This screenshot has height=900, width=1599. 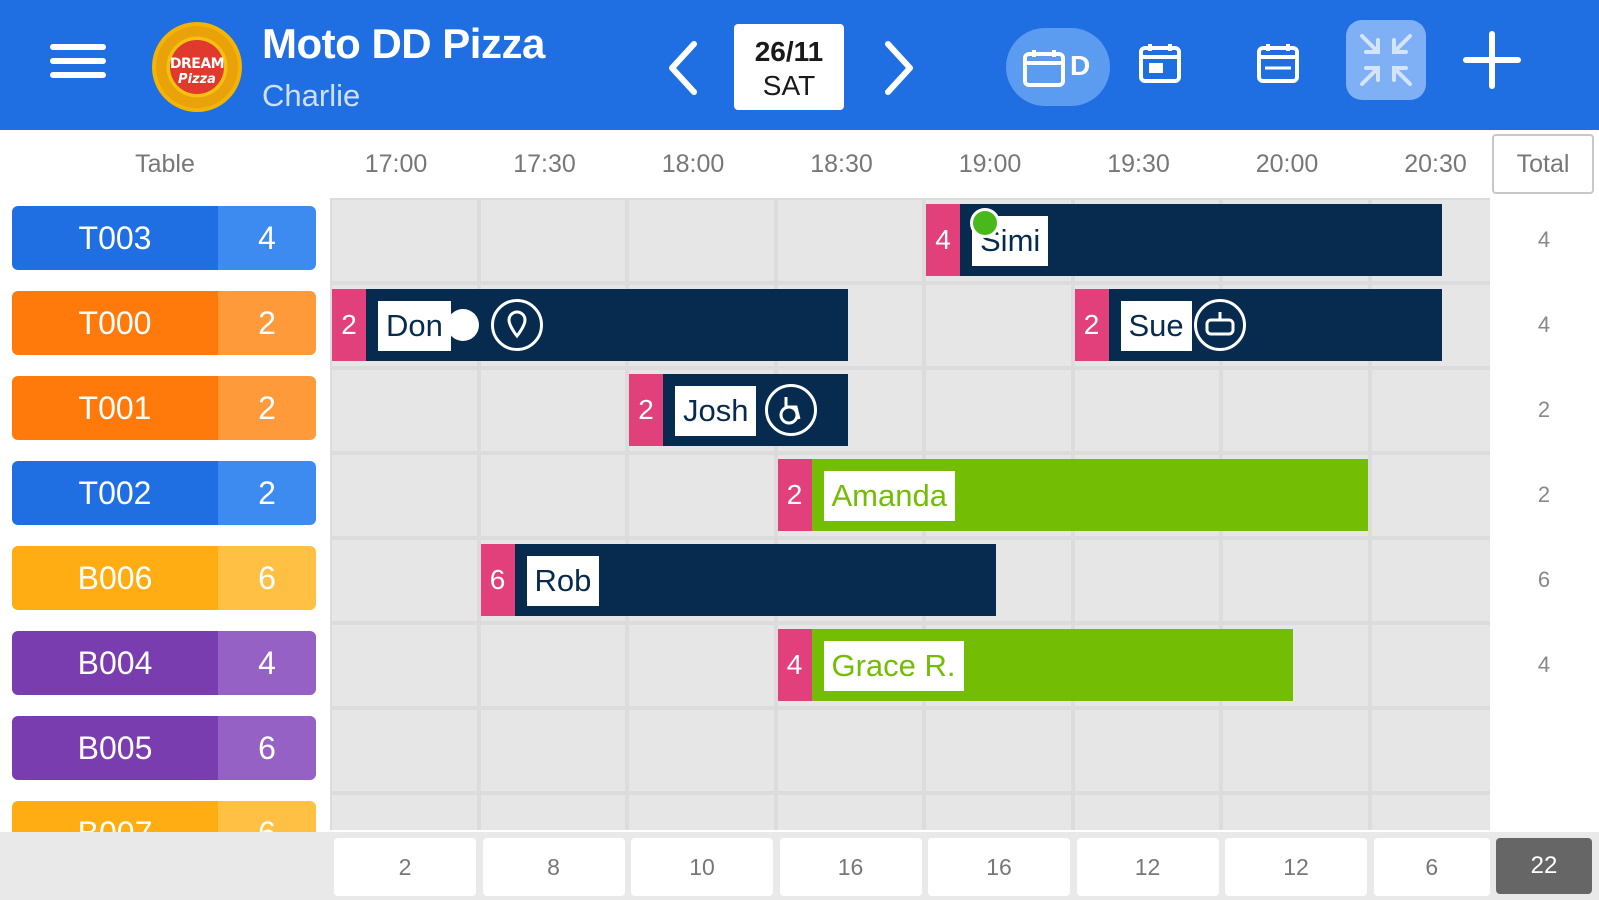 I want to click on calendar-month-icon, so click(x=1278, y=65).